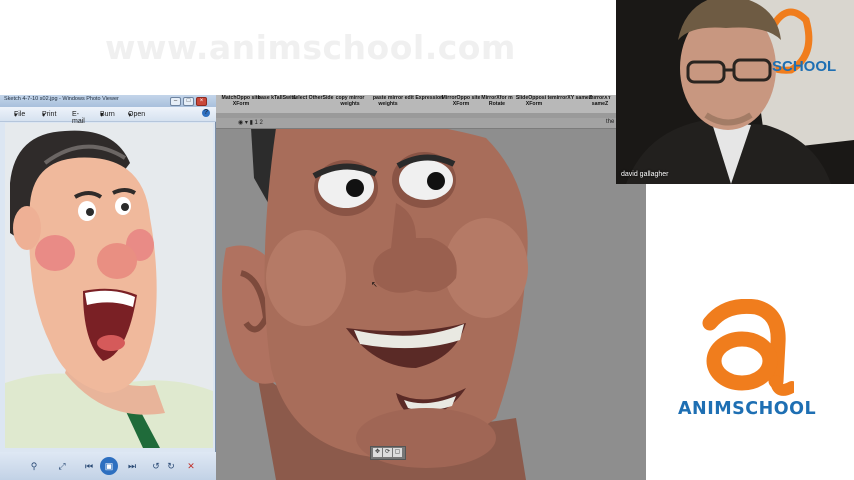  Describe the element at coordinates (424, 103) in the screenshot. I see `shelf-button: edit Expression` at that location.